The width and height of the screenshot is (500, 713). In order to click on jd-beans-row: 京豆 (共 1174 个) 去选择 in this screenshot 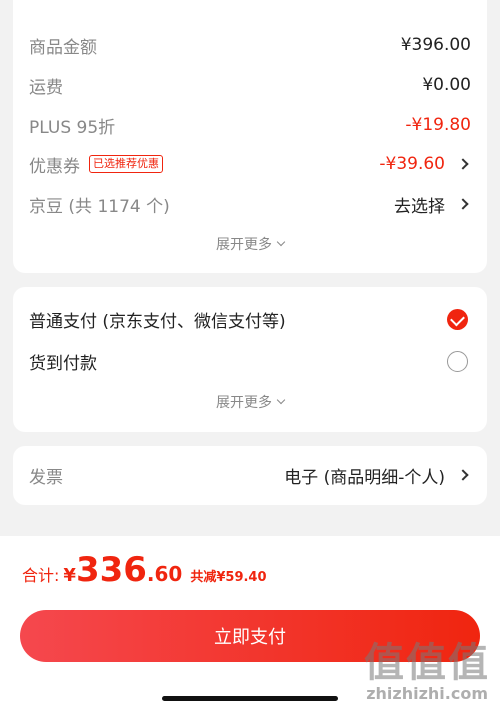, I will do `click(250, 204)`.